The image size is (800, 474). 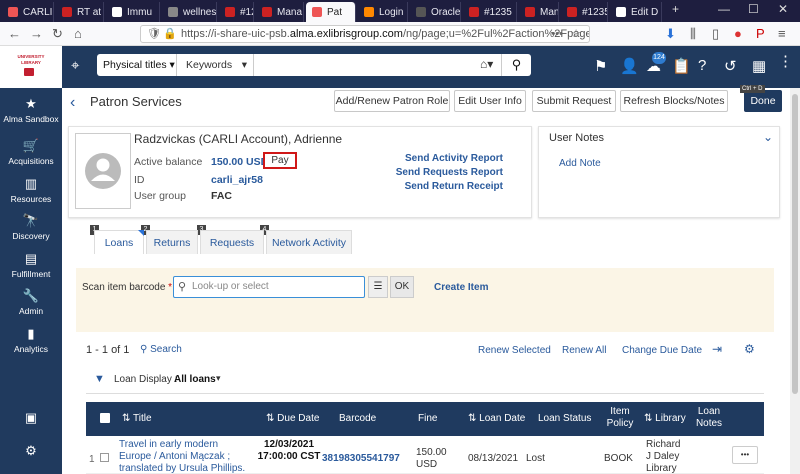 I want to click on col-library: ⇅ Library, so click(x=665, y=419).